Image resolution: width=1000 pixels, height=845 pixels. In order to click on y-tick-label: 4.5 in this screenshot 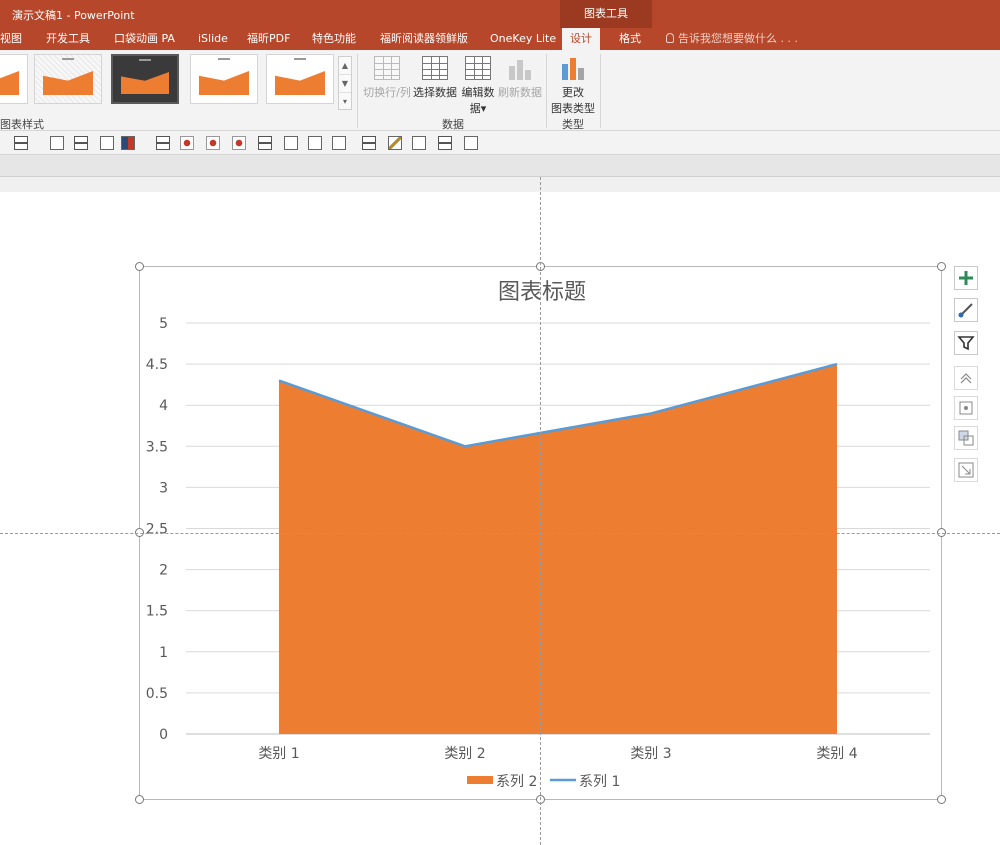, I will do `click(157, 365)`.